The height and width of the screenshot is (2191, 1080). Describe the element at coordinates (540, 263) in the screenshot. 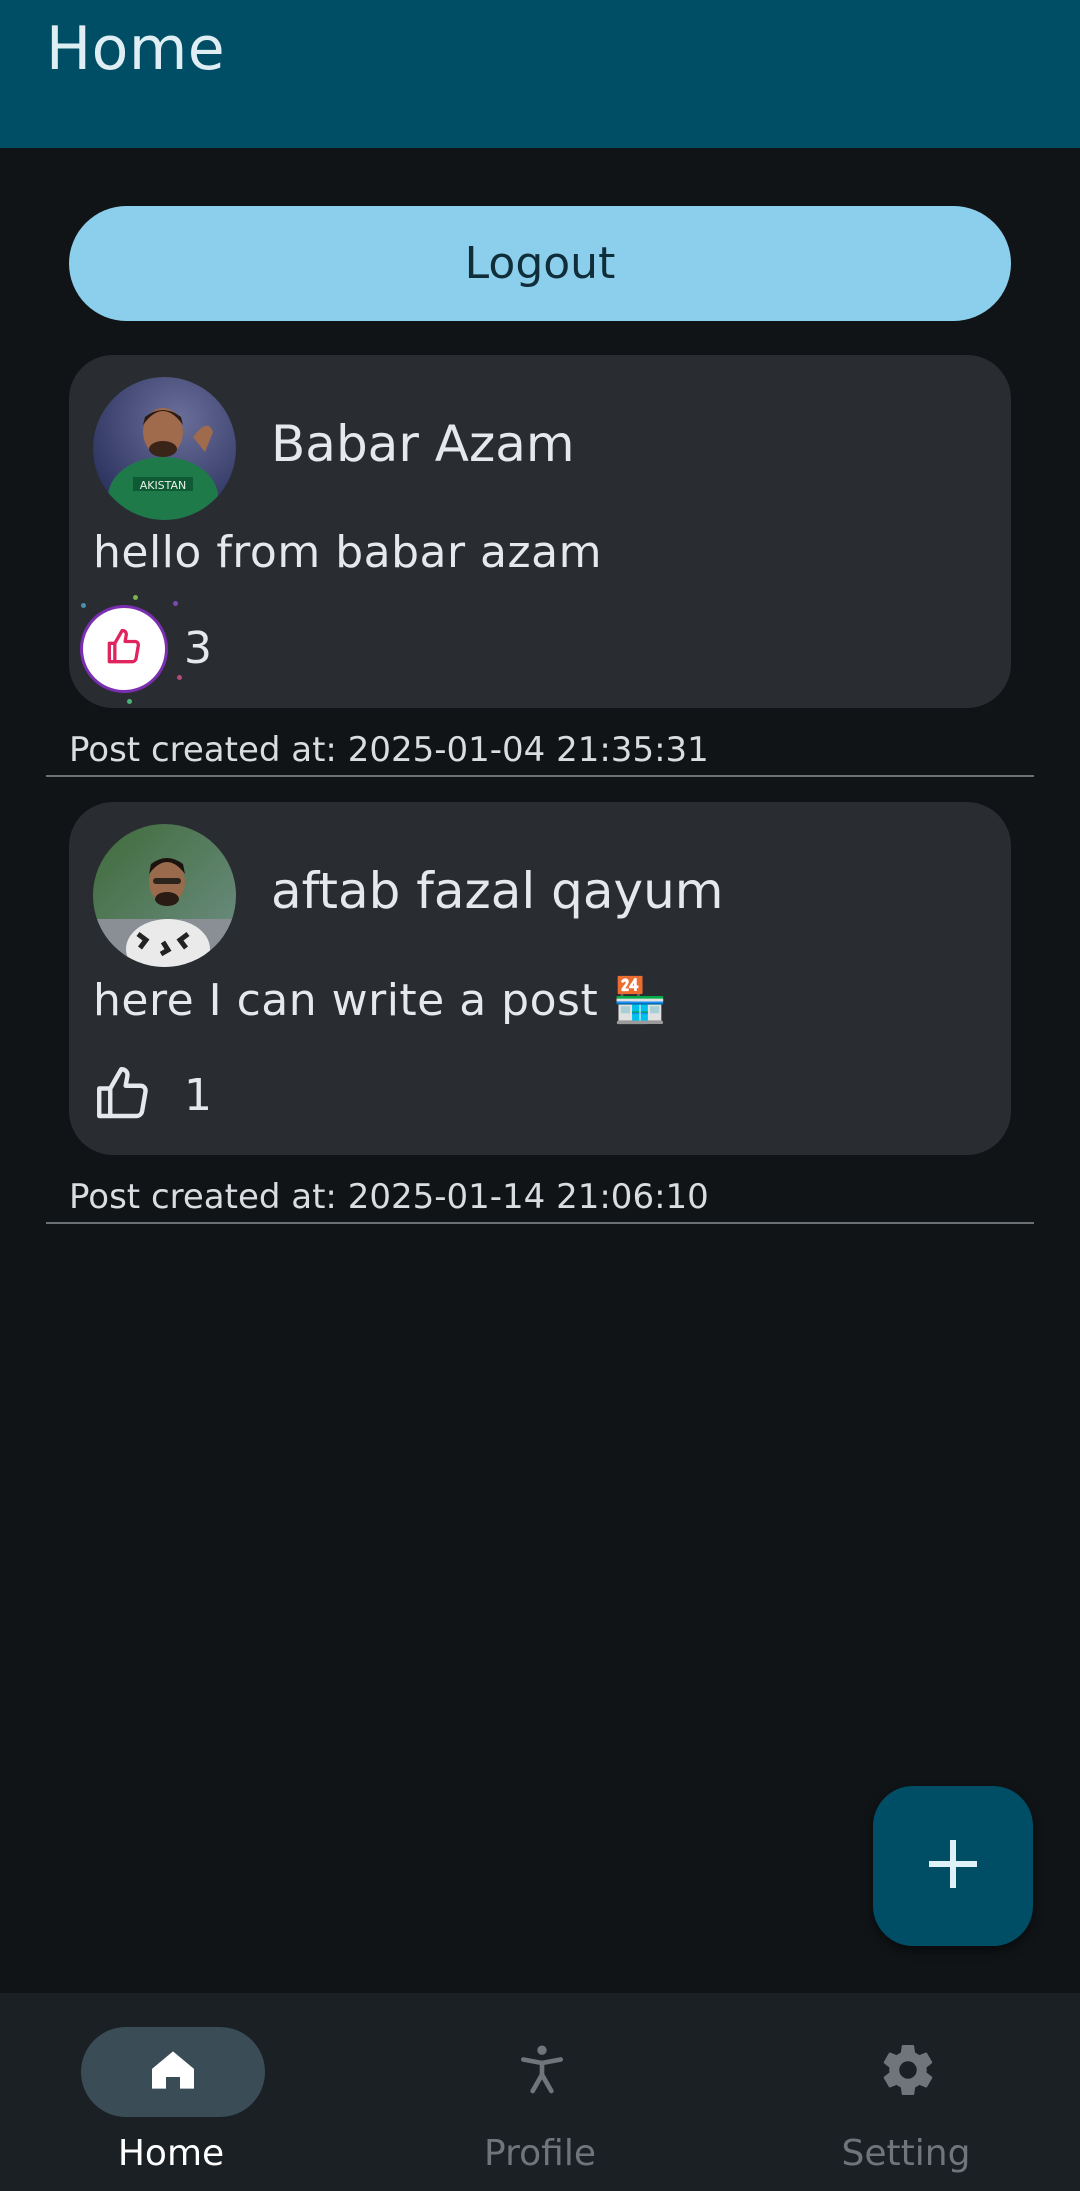

I see `logout-button: Logout` at that location.